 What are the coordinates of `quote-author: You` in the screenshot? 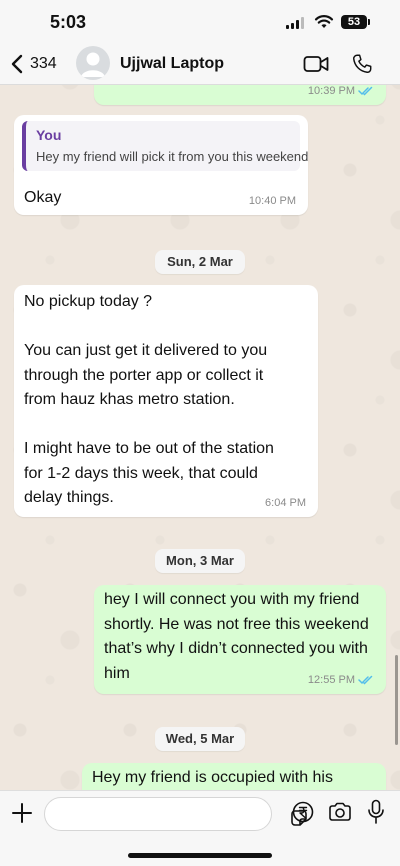 It's located at (49, 135).